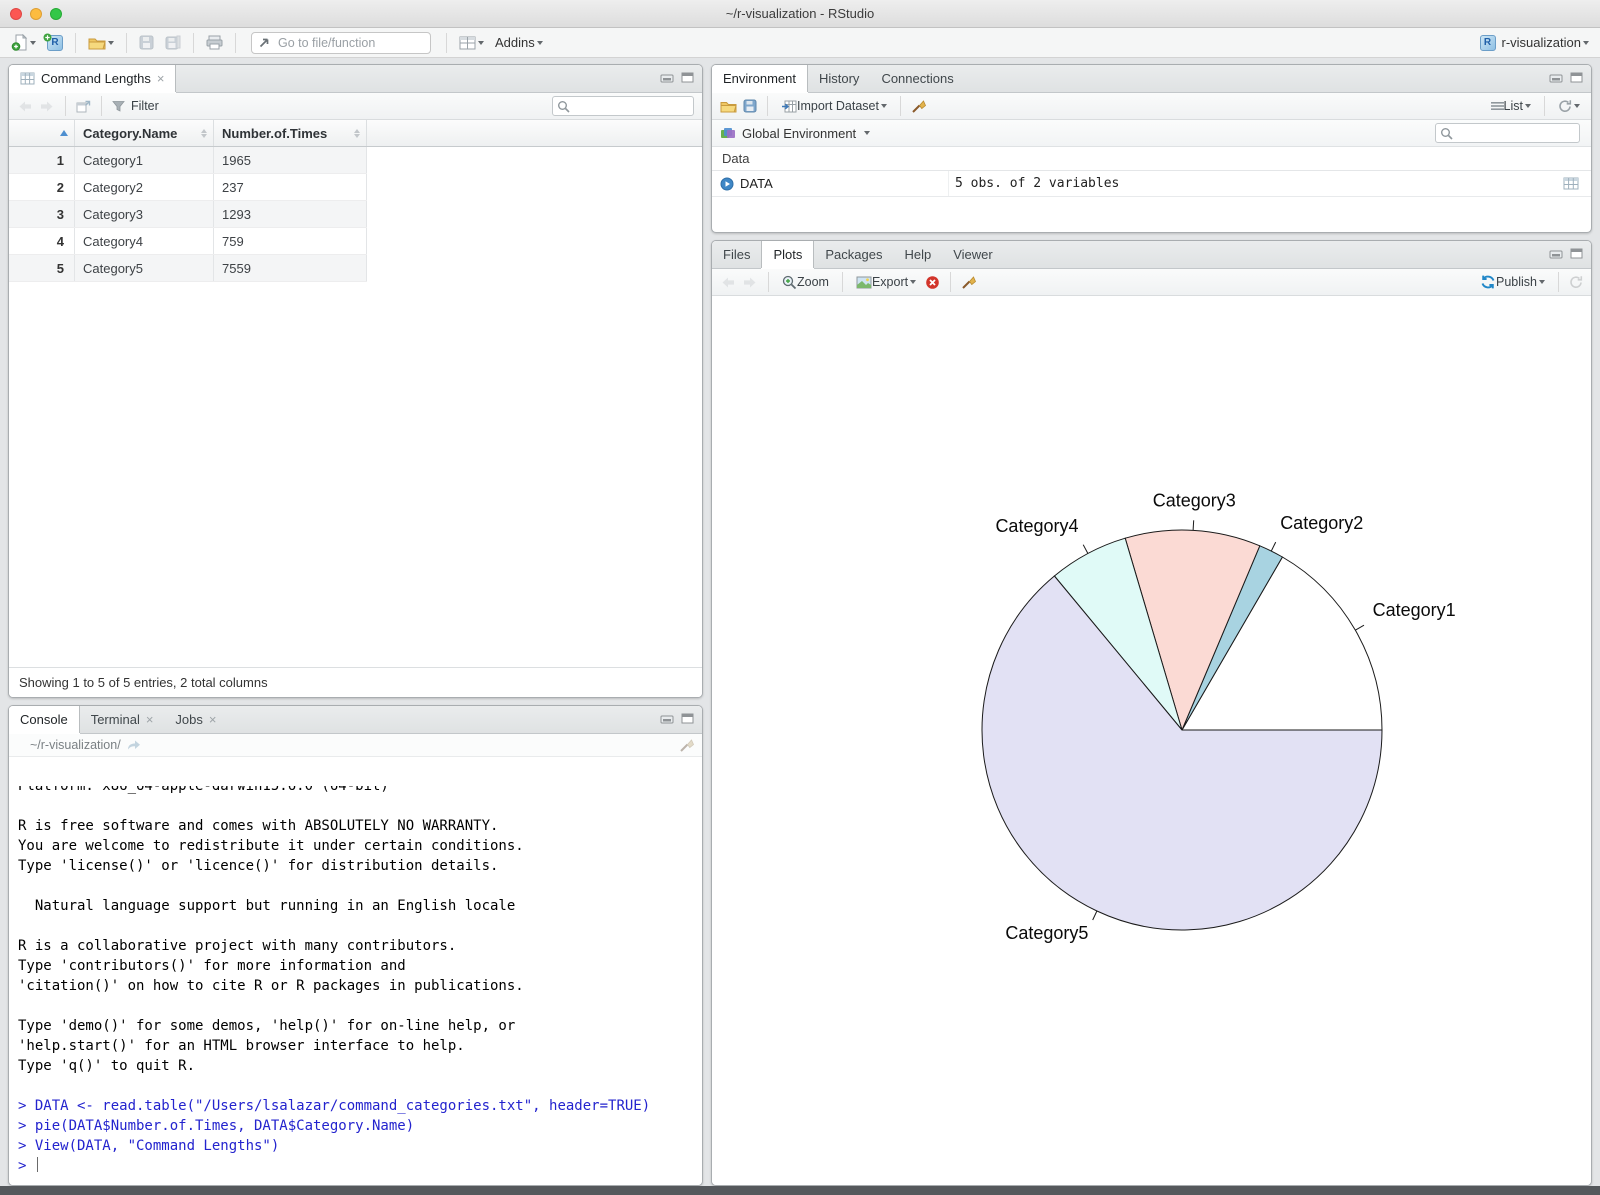 Image resolution: width=1600 pixels, height=1195 pixels. What do you see at coordinates (728, 282) in the screenshot?
I see `previous-plot-icon` at bounding box center [728, 282].